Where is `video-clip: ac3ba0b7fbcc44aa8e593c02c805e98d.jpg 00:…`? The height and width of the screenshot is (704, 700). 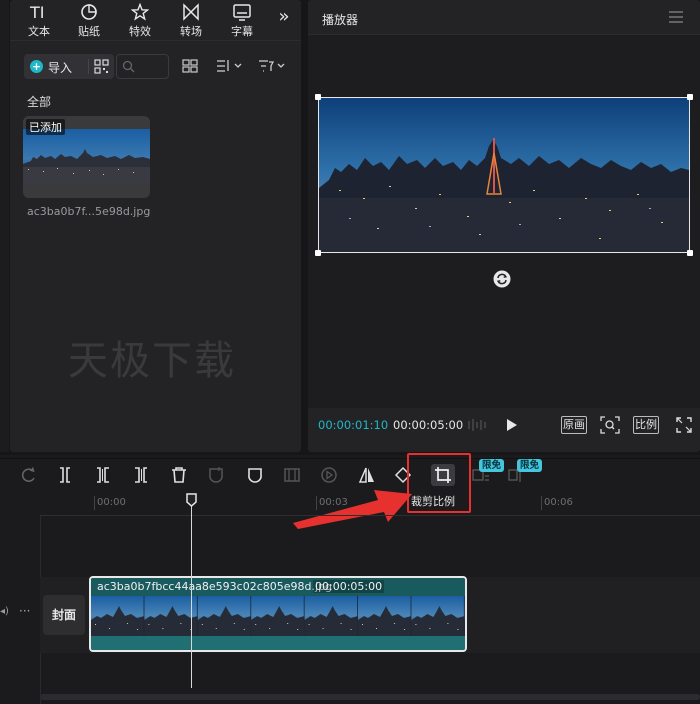 video-clip: ac3ba0b7fbcc44aa8e593c02c805e98d.jpg 00:… is located at coordinates (278, 614).